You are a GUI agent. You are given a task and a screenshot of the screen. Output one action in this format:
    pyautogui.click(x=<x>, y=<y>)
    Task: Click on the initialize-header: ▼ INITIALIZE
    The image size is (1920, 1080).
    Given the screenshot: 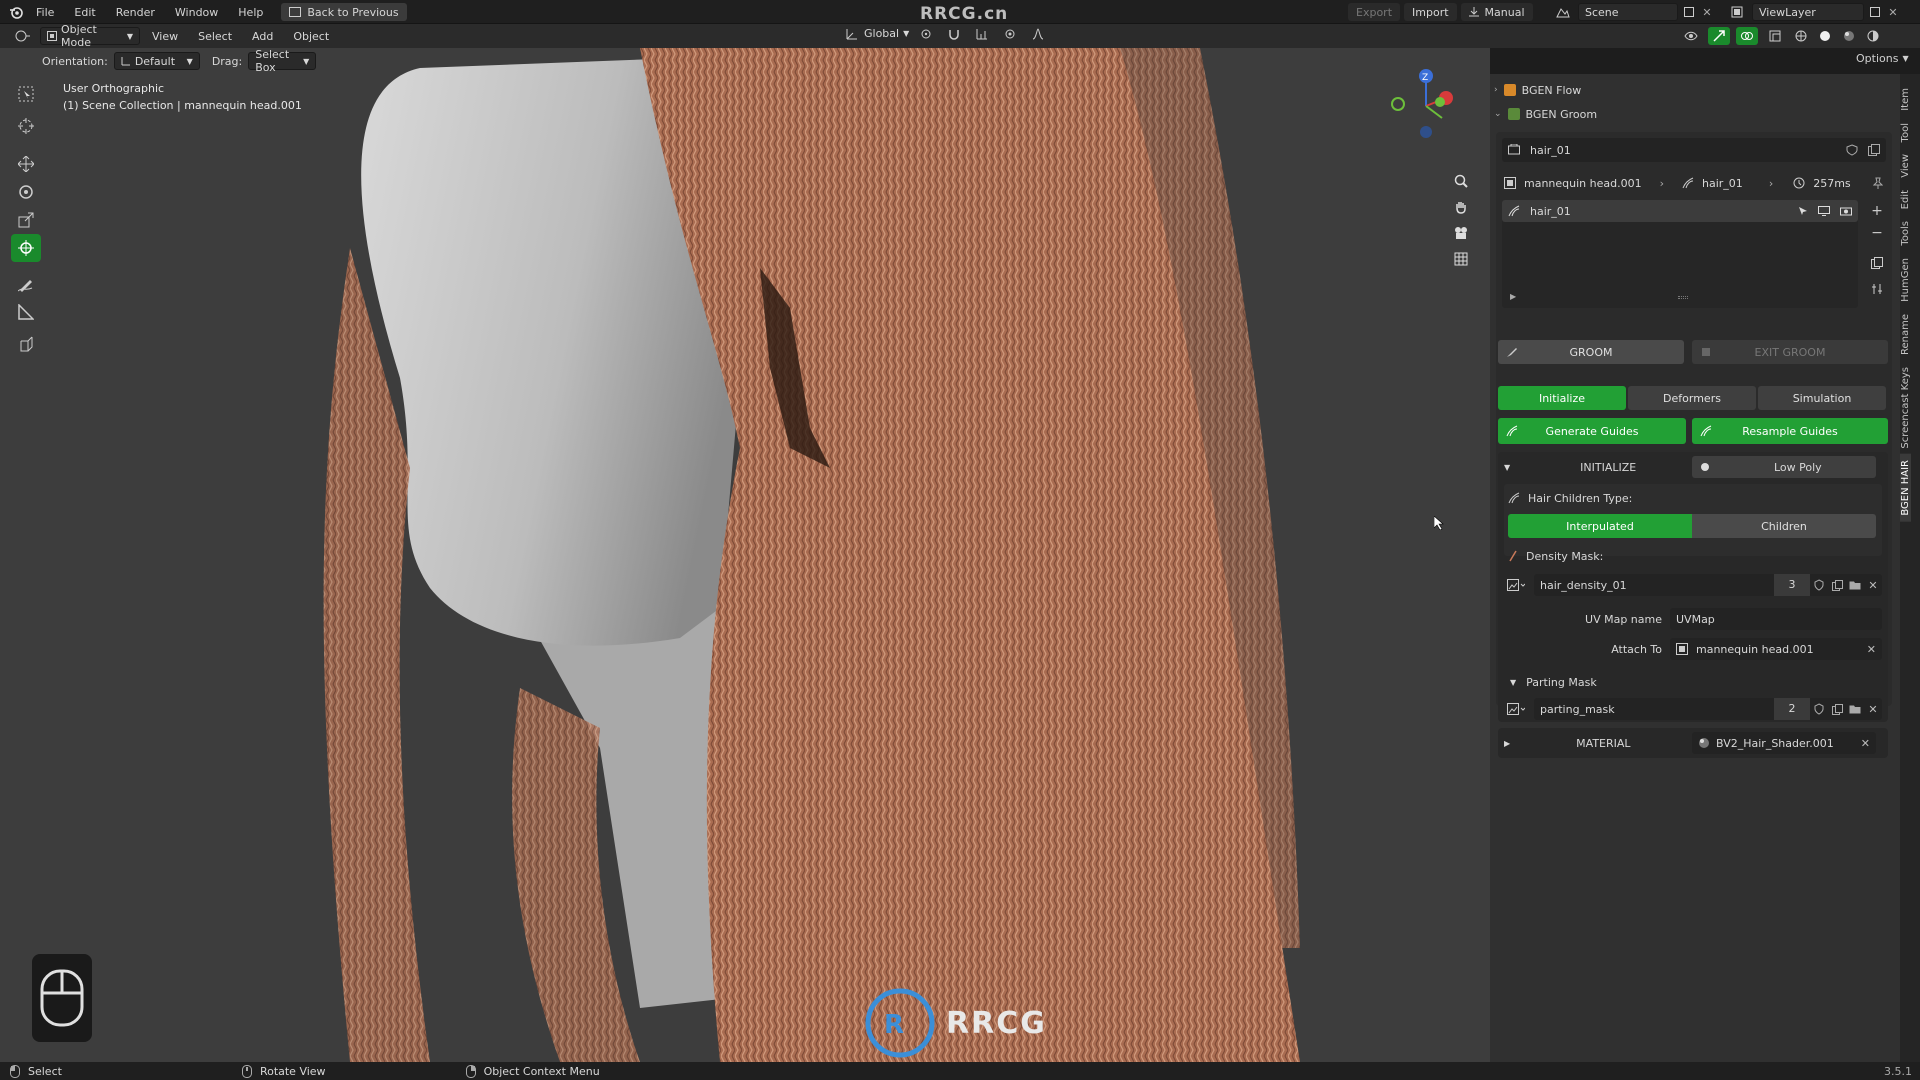 What is the action you would take?
    pyautogui.click(x=1594, y=467)
    